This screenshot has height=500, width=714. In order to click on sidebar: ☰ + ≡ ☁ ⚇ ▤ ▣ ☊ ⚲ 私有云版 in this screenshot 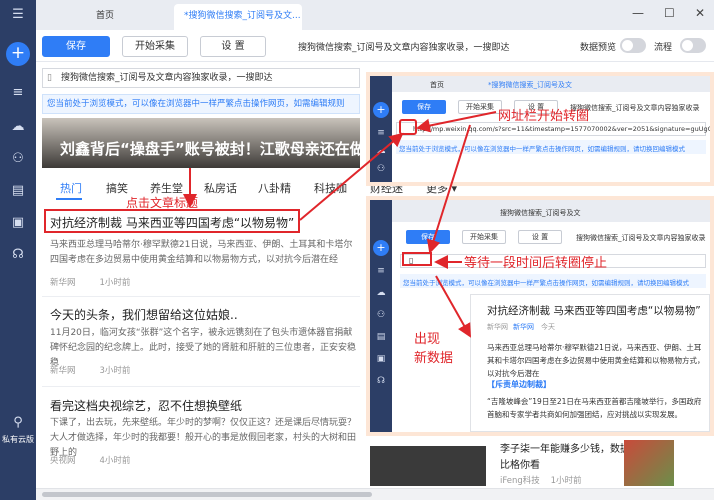, I will do `click(18, 250)`.